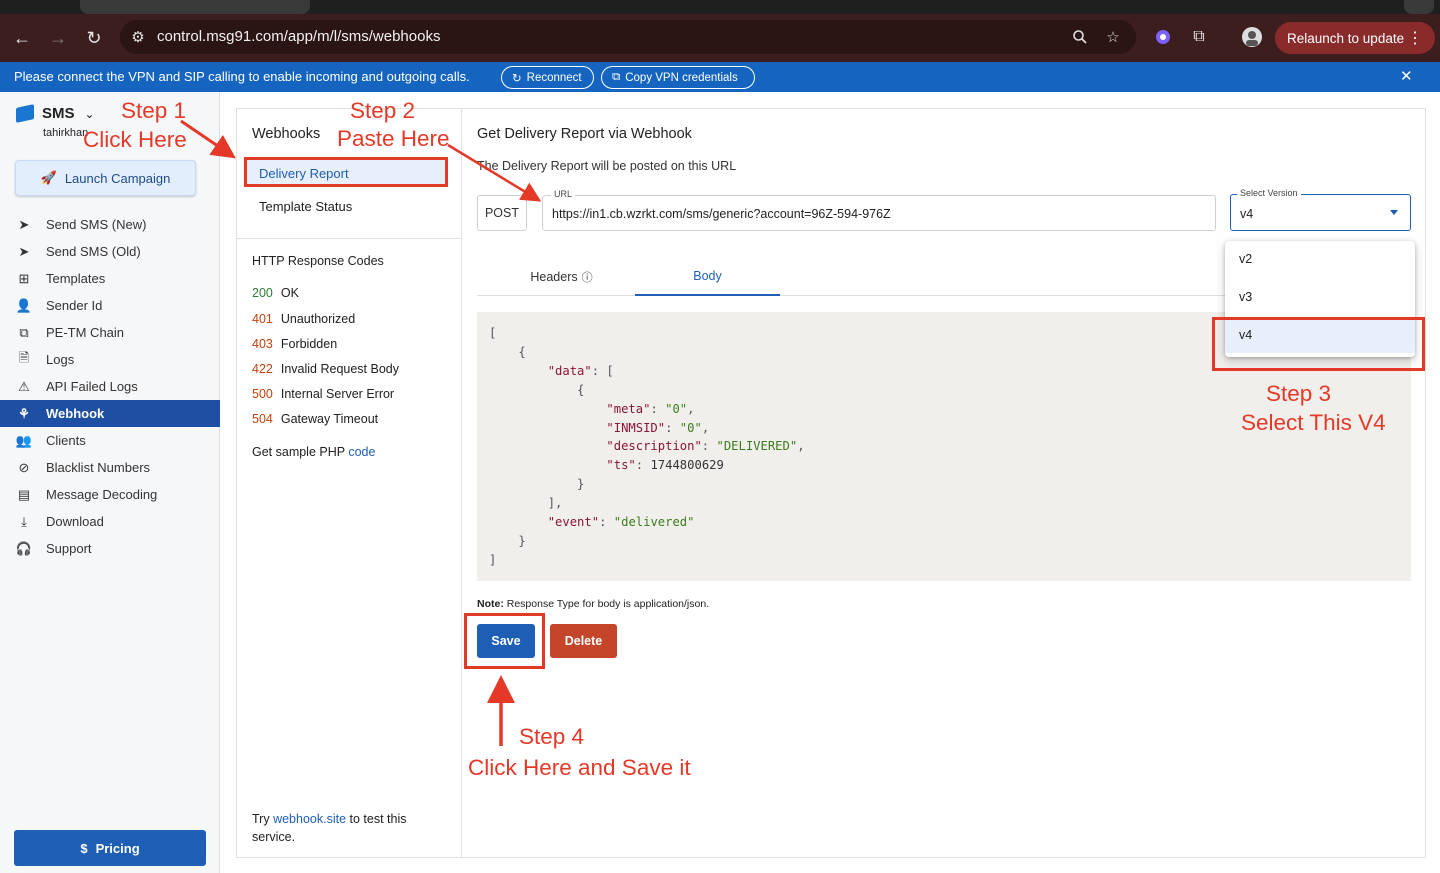 The width and height of the screenshot is (1440, 873). What do you see at coordinates (24, 548) in the screenshot?
I see `headset-icon: 🎧` at bounding box center [24, 548].